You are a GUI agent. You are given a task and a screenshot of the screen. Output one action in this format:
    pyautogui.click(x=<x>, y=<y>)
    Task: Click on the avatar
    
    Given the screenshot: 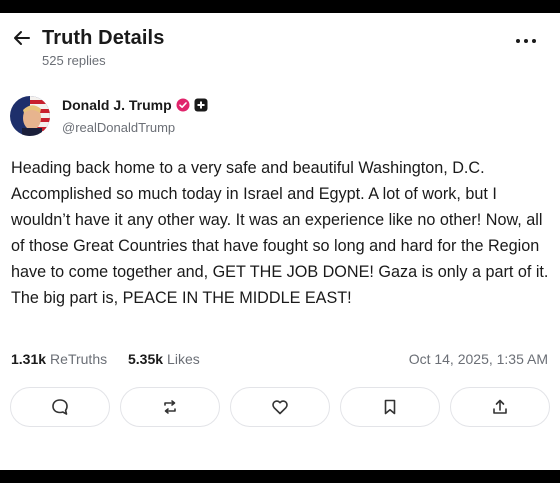 What is the action you would take?
    pyautogui.click(x=30, y=116)
    